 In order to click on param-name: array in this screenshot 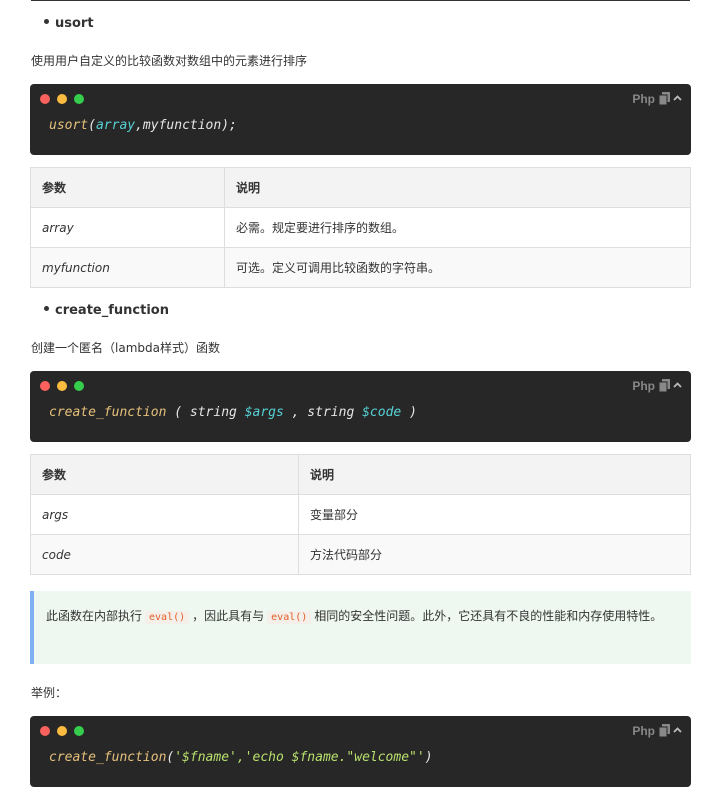, I will do `click(127, 227)`.